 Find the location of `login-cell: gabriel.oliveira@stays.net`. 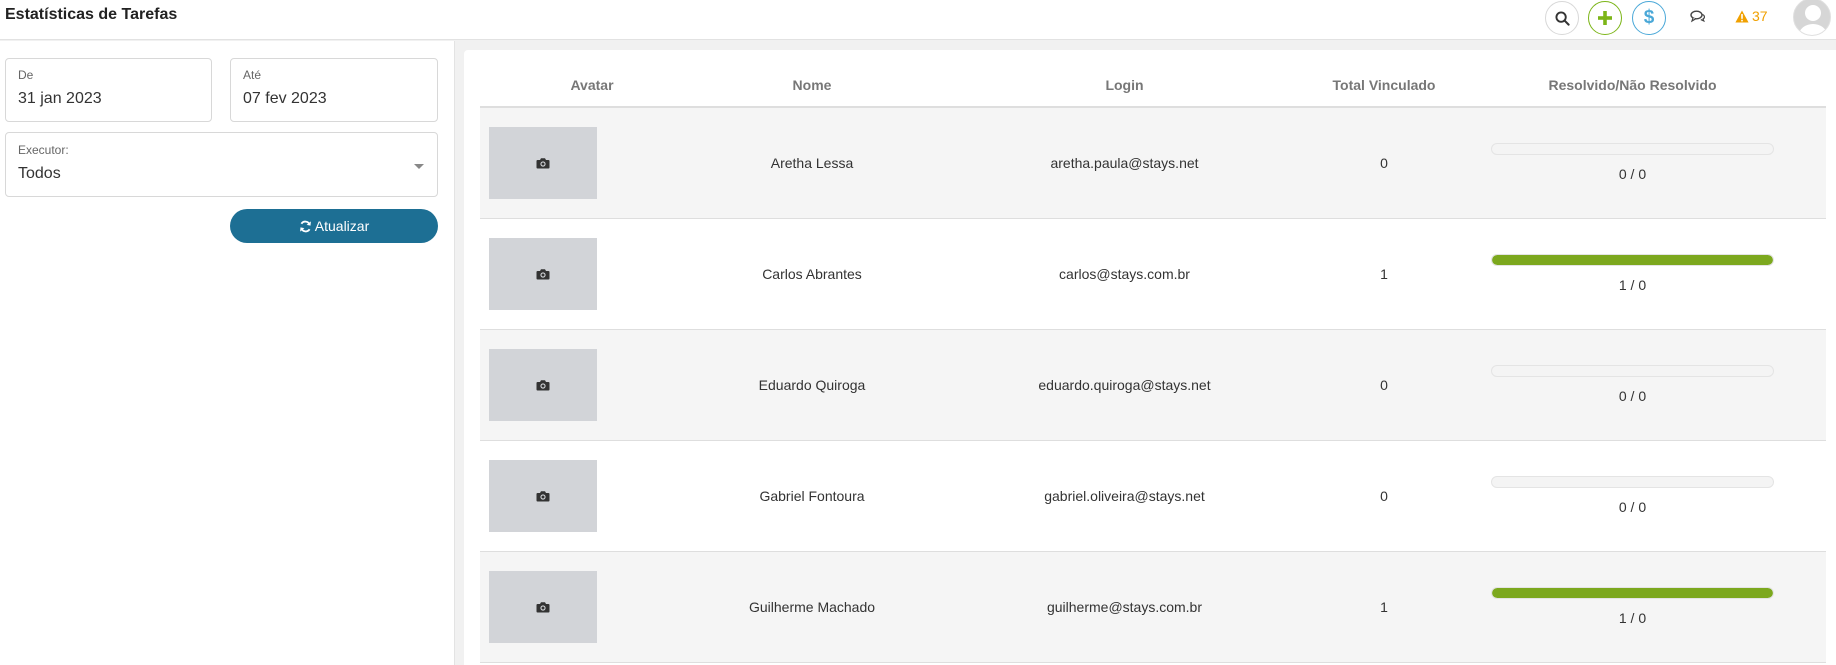

login-cell: gabriel.oliveira@stays.net is located at coordinates (1124, 496).